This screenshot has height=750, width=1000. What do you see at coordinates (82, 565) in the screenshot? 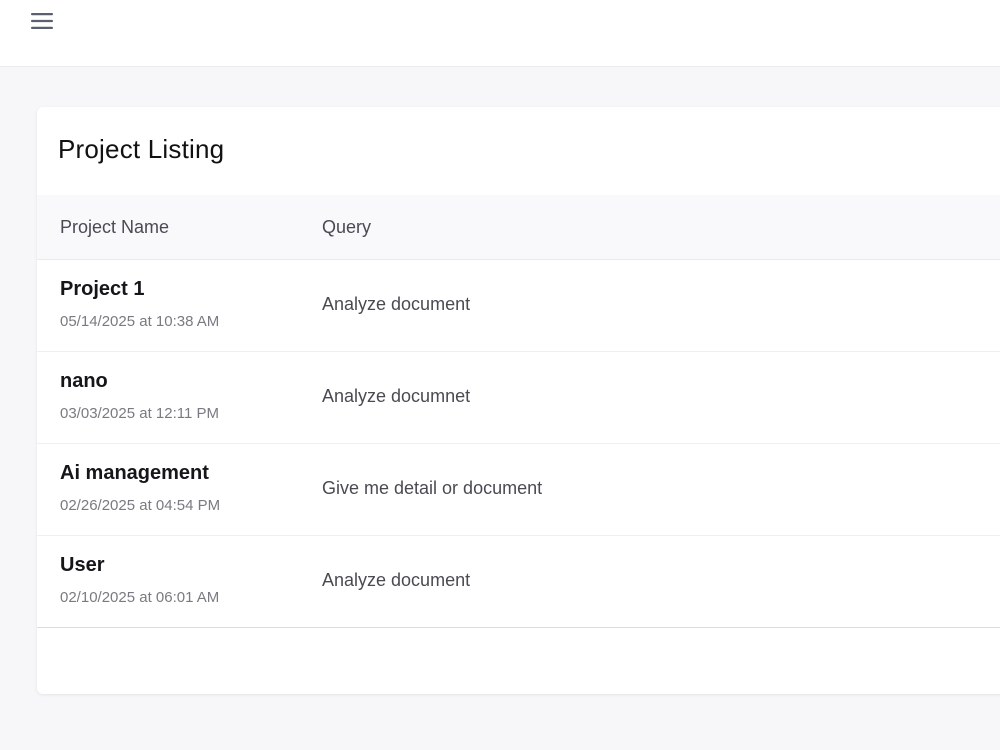
I see `project-name: User` at bounding box center [82, 565].